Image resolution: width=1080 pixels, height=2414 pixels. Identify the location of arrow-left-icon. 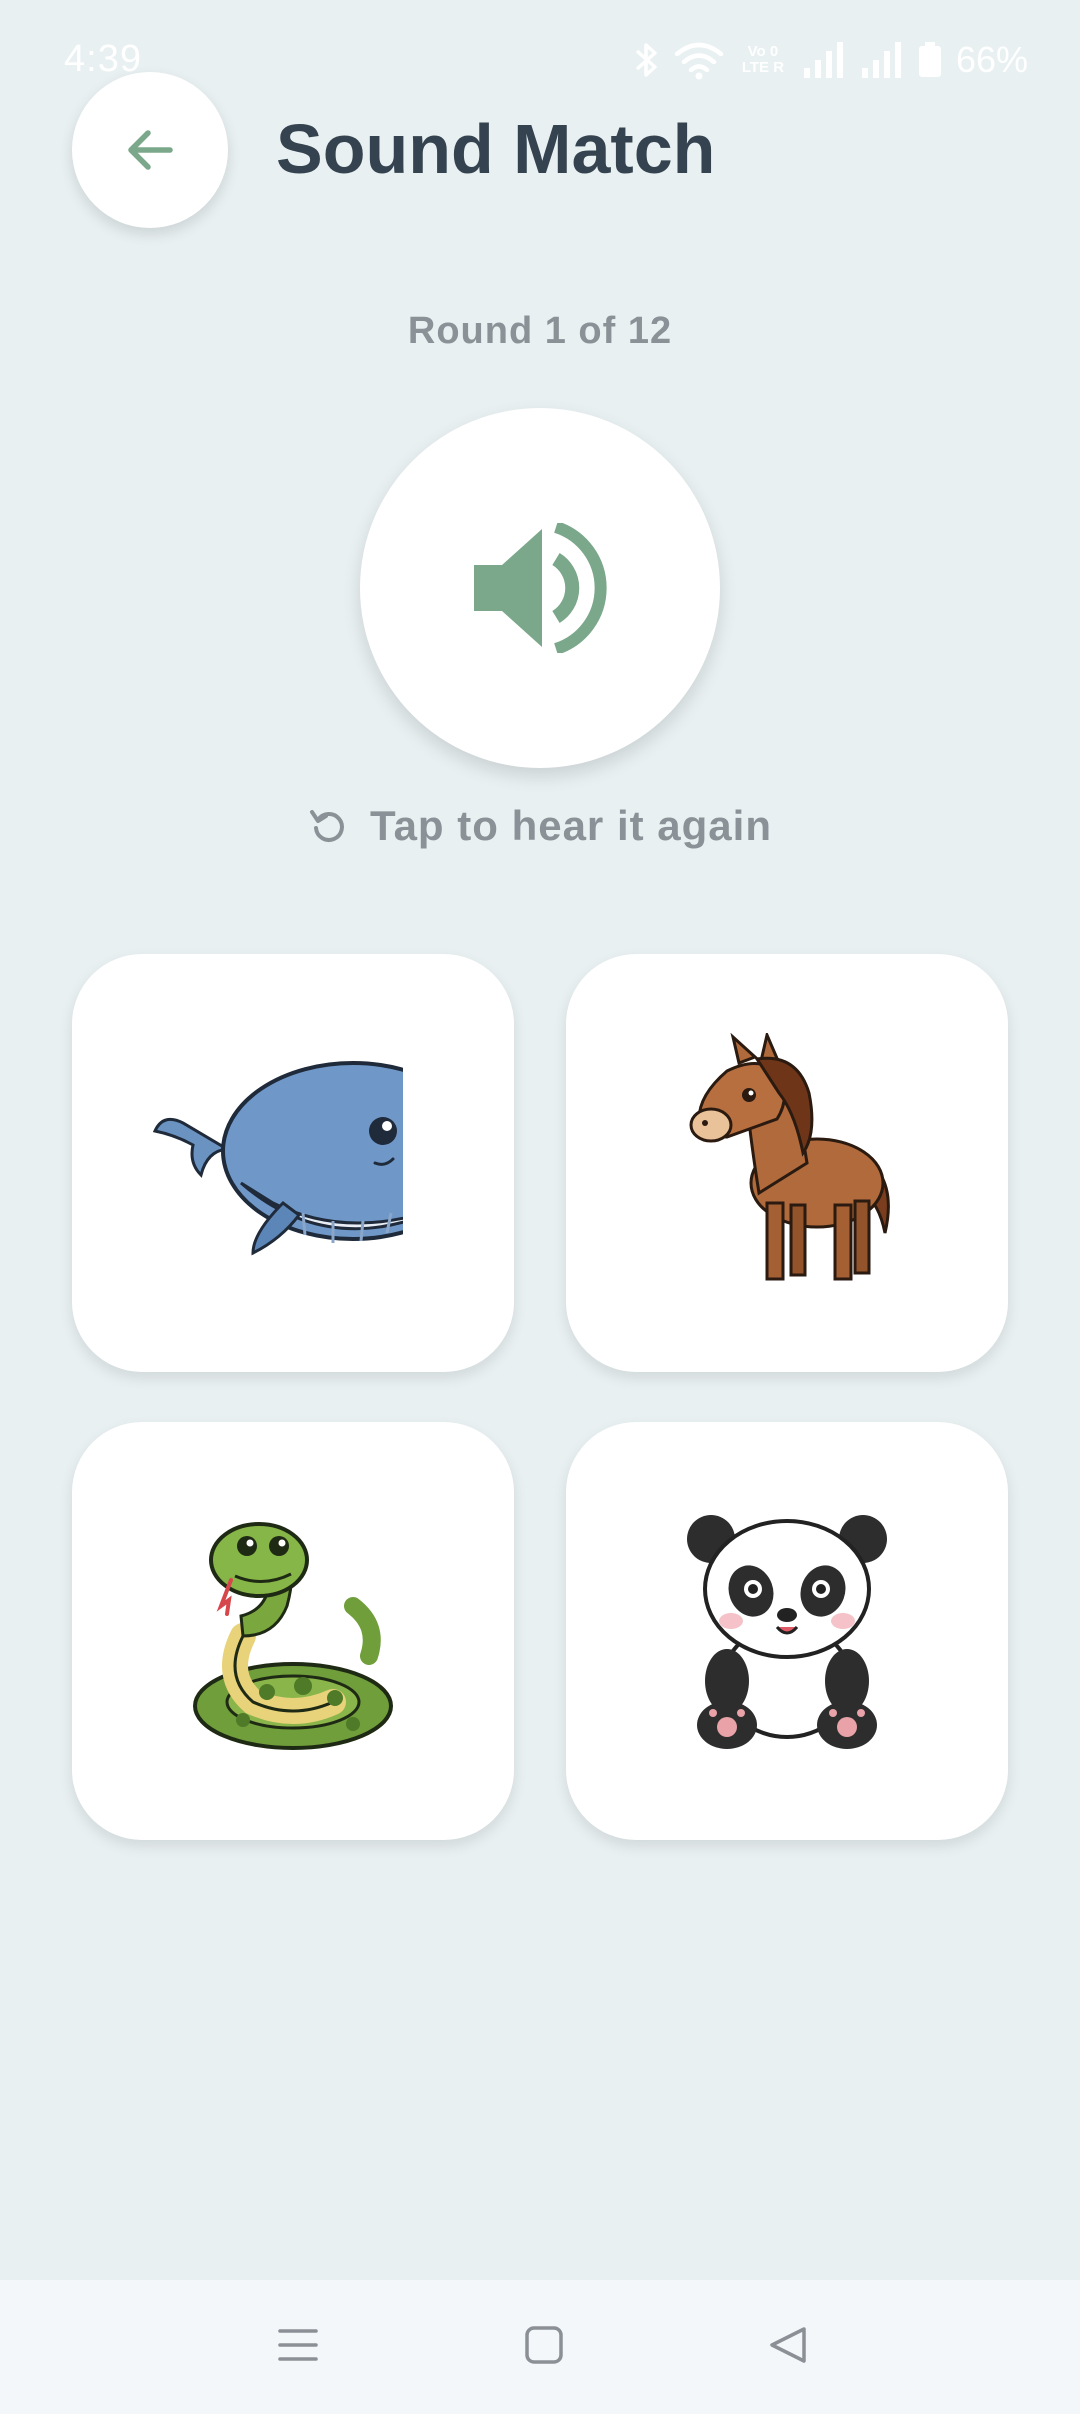
(150, 150).